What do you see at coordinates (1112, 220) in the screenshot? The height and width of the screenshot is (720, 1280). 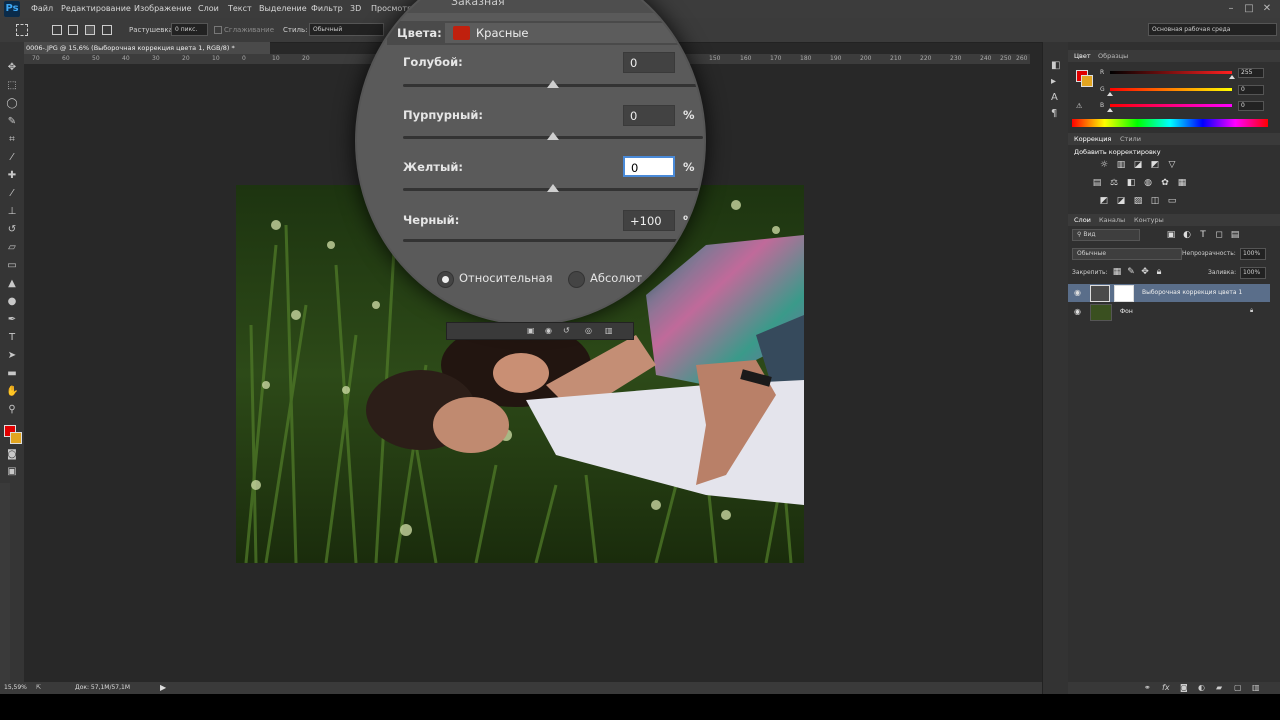 I see `tab-channels: Каналы` at bounding box center [1112, 220].